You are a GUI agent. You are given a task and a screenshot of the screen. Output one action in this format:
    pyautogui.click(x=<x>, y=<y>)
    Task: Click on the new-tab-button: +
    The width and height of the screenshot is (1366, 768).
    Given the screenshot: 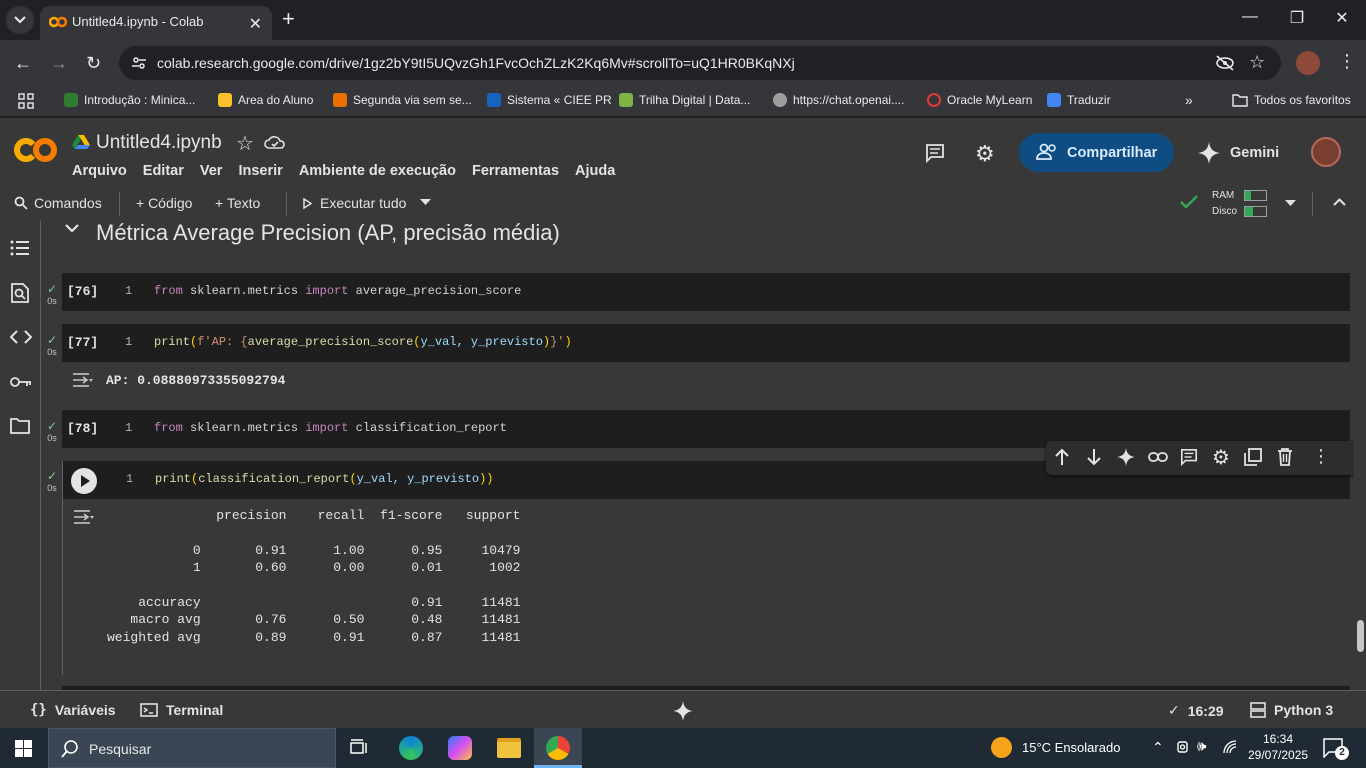 What is the action you would take?
    pyautogui.click(x=288, y=19)
    